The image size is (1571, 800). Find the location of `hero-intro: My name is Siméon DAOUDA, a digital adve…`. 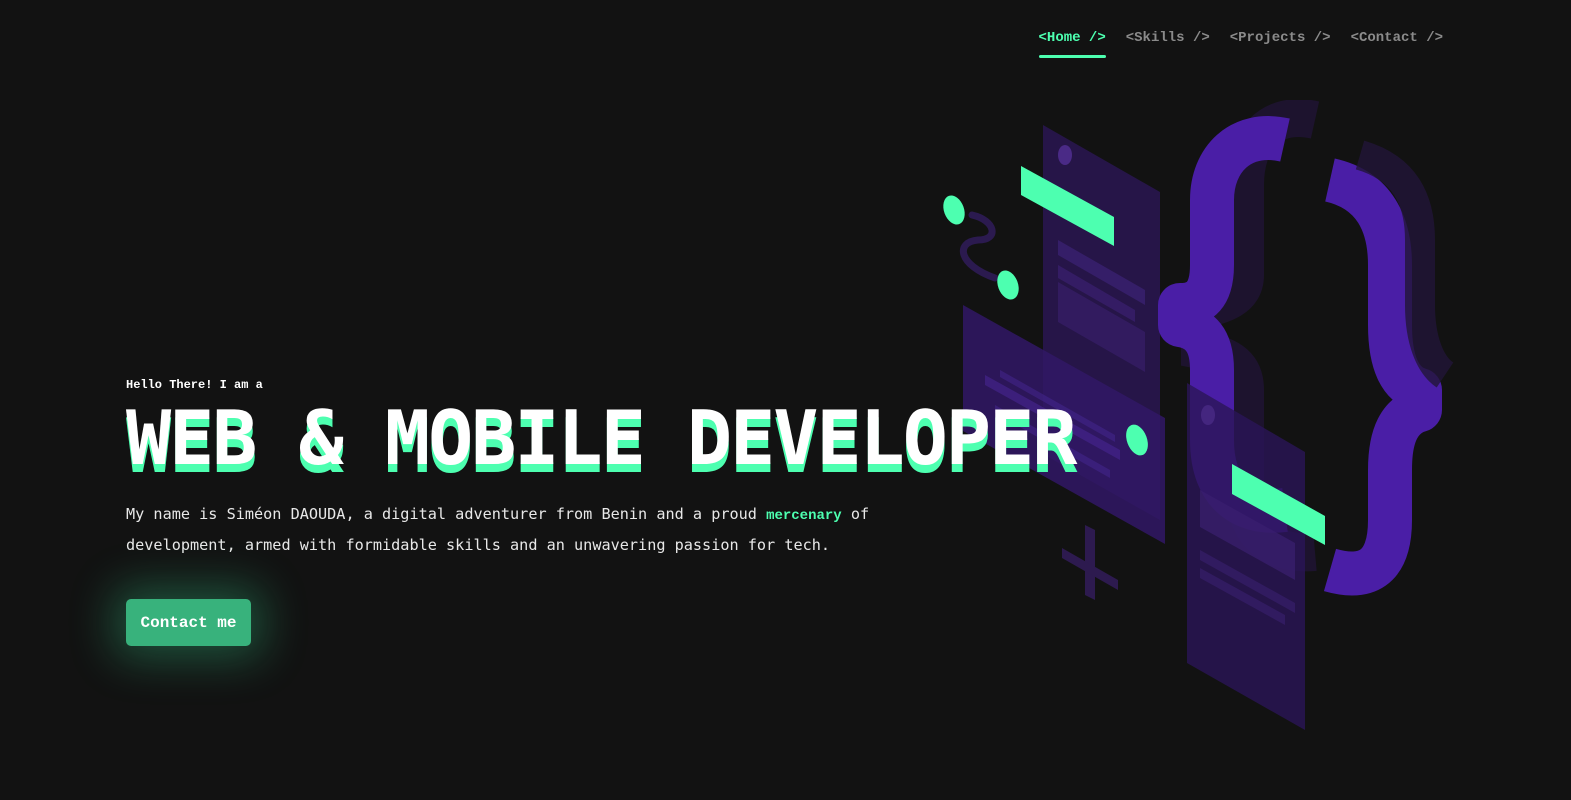

hero-intro: My name is Siméon DAOUDA, a digital adve… is located at coordinates (526, 530).